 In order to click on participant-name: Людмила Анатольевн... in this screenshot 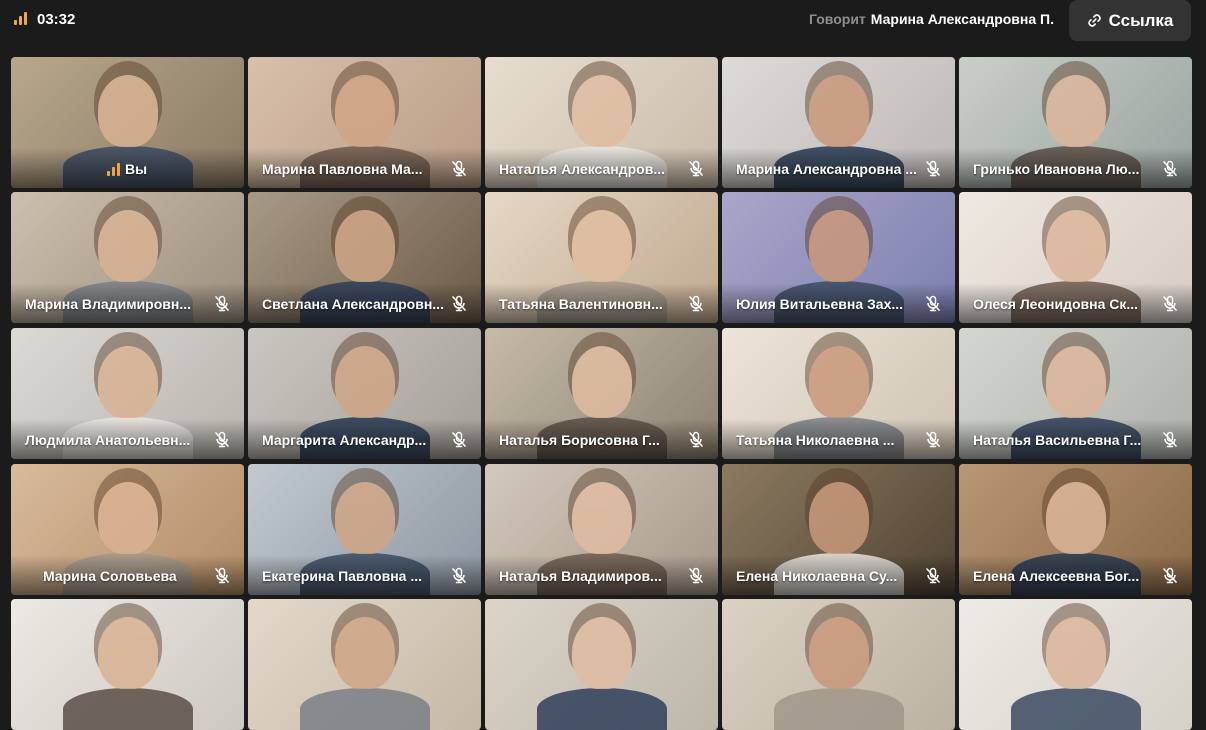, I will do `click(108, 440)`.